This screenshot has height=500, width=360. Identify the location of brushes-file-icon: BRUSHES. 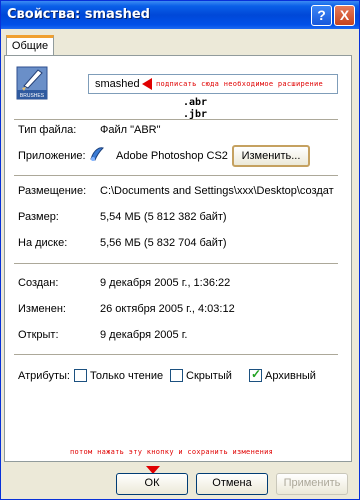
(32, 83).